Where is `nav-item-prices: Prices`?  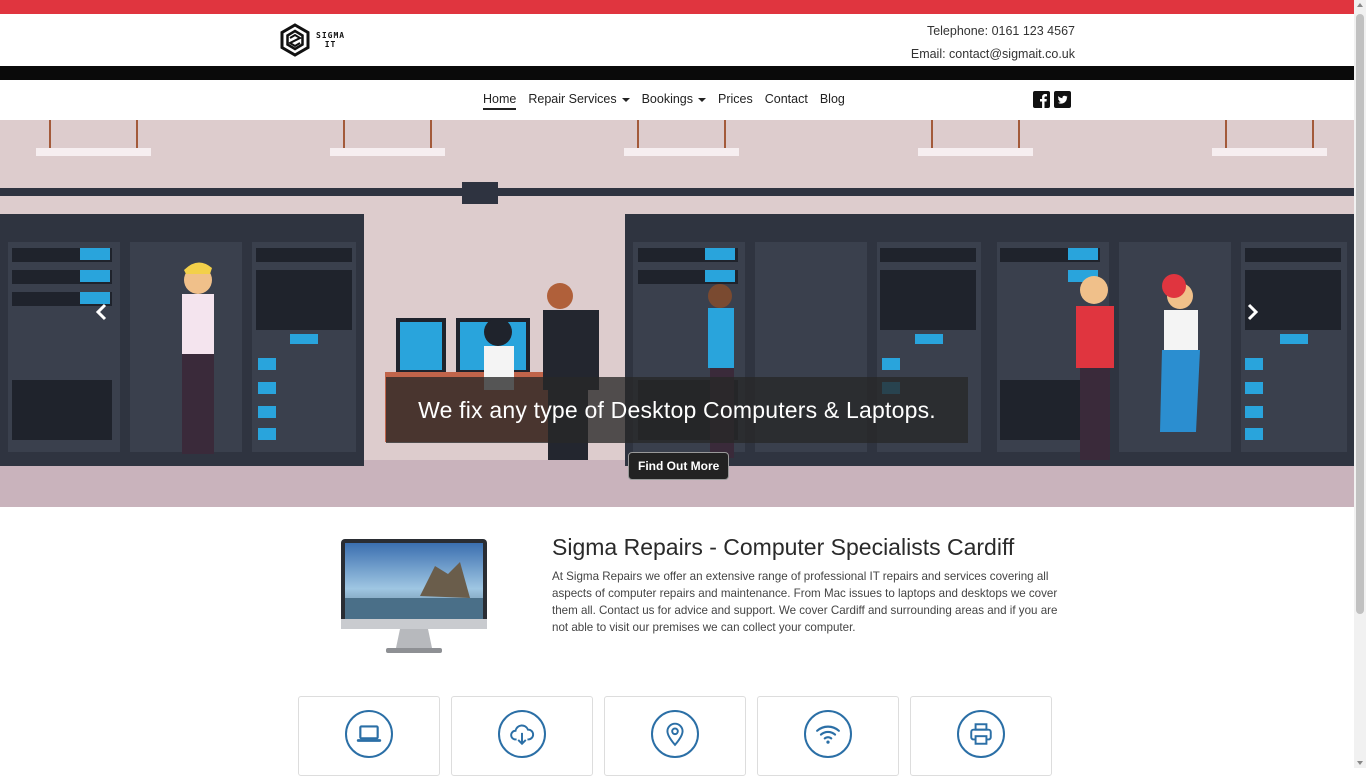 nav-item-prices: Prices is located at coordinates (735, 101).